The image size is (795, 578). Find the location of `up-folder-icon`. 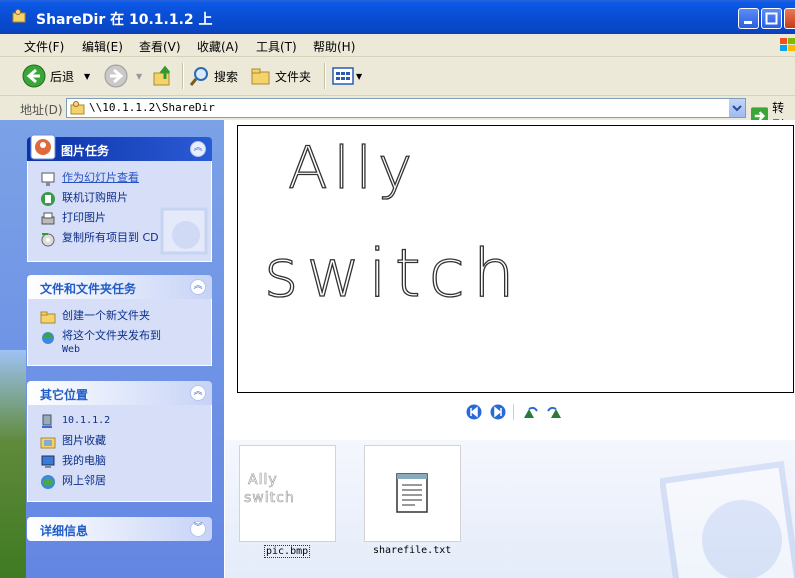

up-folder-icon is located at coordinates (162, 75).